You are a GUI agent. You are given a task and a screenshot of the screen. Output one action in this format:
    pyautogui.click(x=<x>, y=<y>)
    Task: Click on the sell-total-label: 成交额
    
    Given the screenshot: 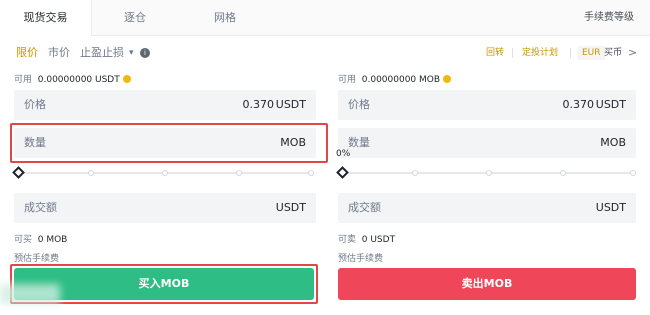 What is the action you would take?
    pyautogui.click(x=364, y=207)
    